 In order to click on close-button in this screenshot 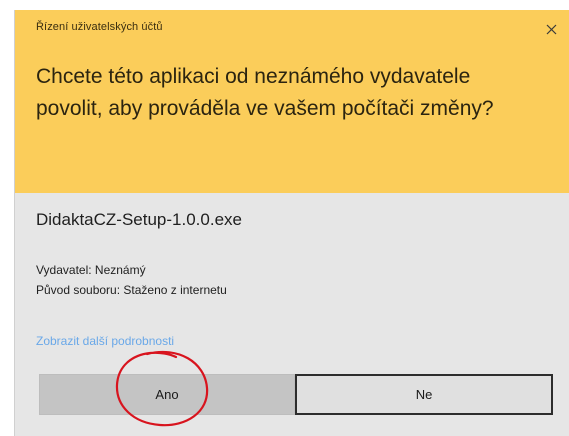, I will do `click(551, 29)`.